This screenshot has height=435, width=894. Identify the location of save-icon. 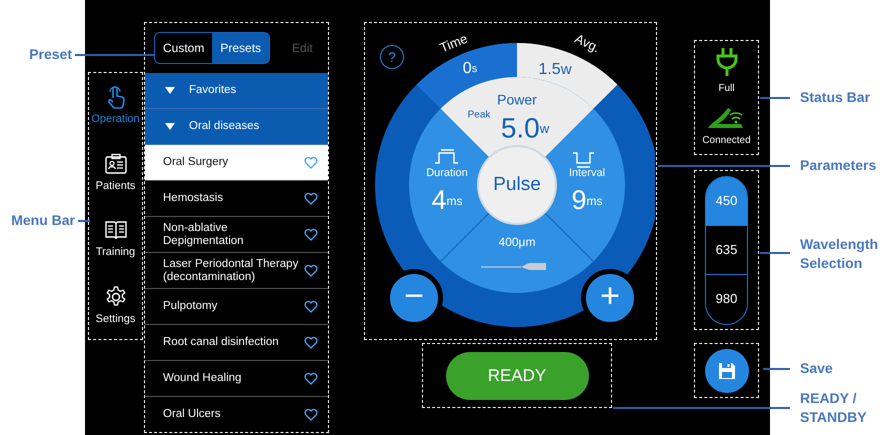
(727, 371).